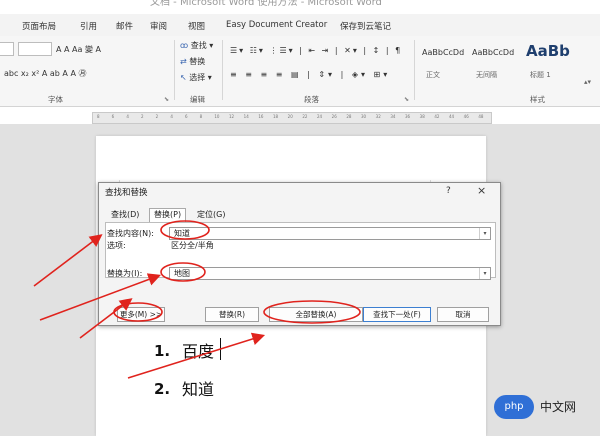 This screenshot has width=600, height=436. Describe the element at coordinates (444, 60) in the screenshot. I see `style-normal: AaBbCcDd 正文` at that location.